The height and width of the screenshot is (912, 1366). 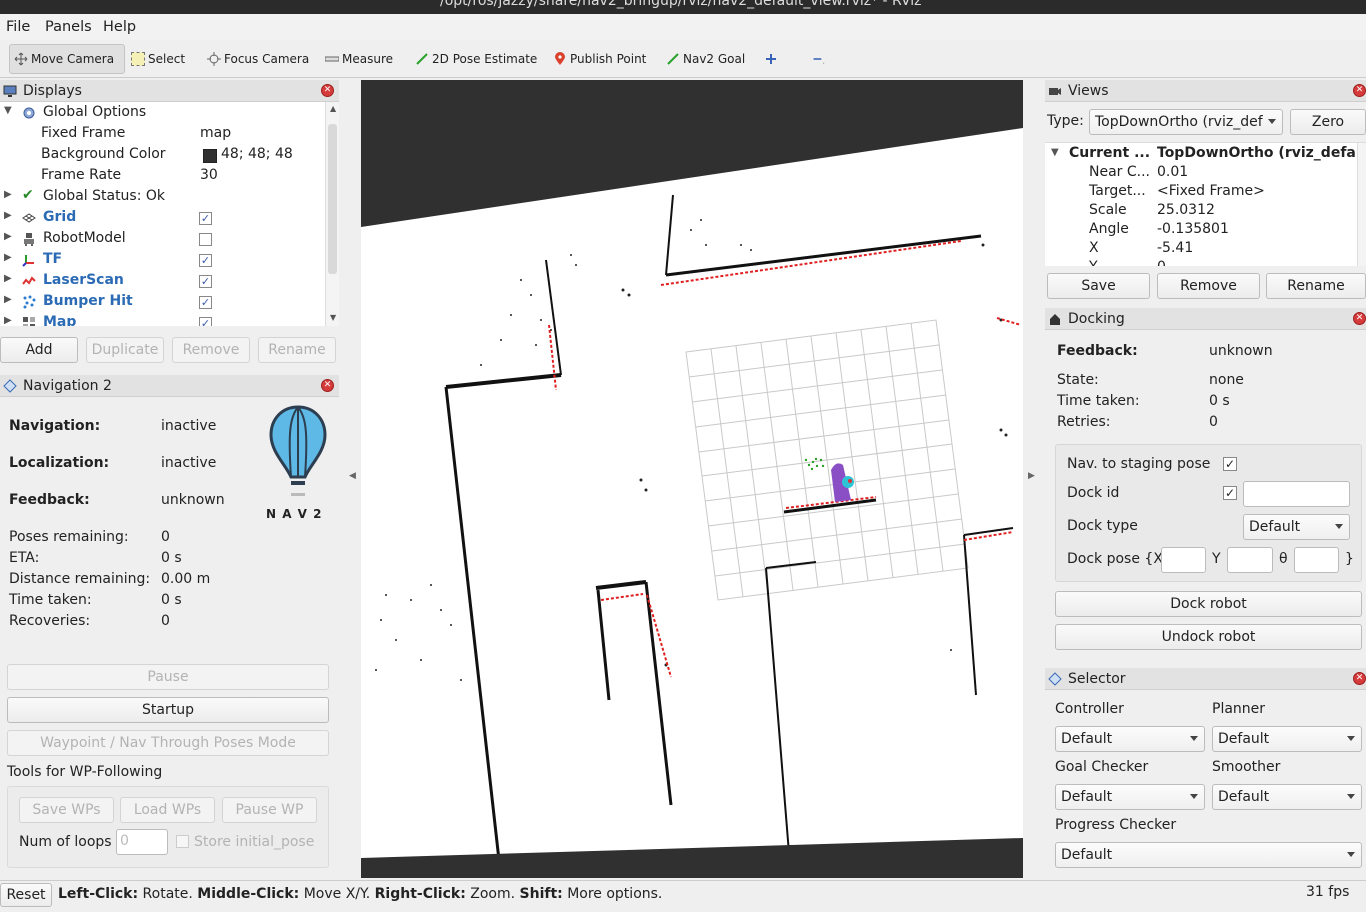 What do you see at coordinates (162, 176) in the screenshot?
I see `tree-row-frame-rate: Frame Rate 30` at bounding box center [162, 176].